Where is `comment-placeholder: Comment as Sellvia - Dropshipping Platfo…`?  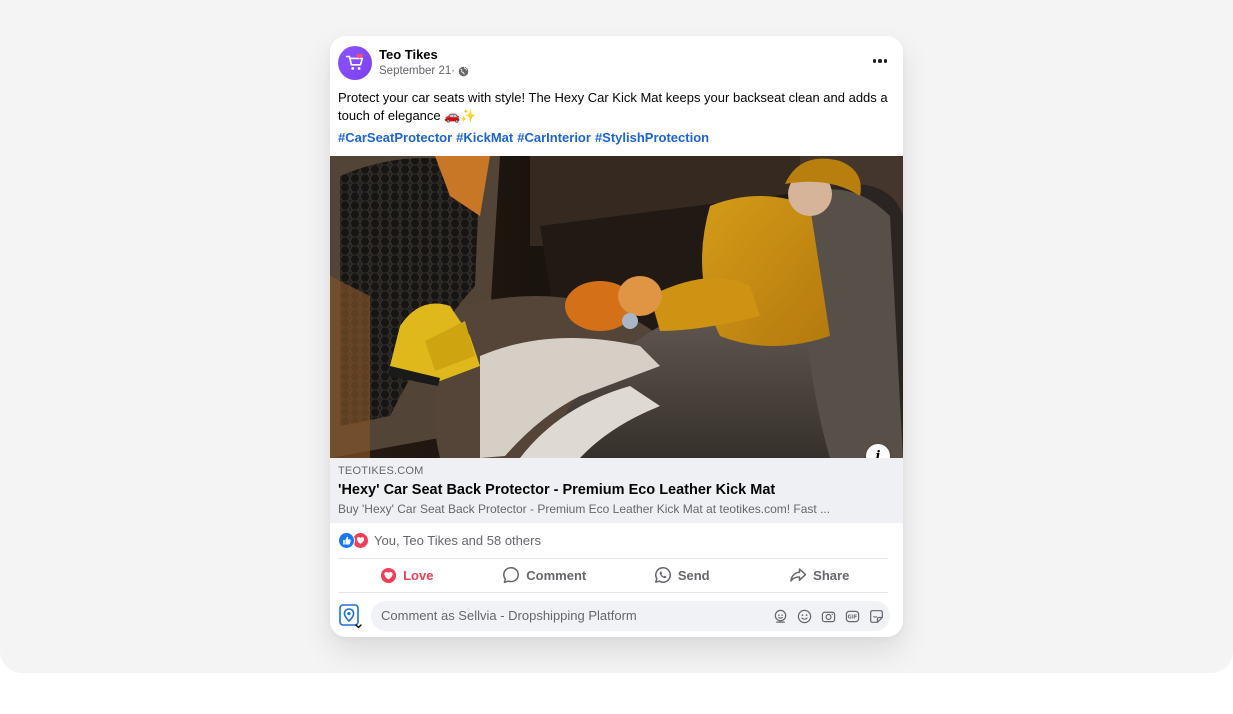 comment-placeholder: Comment as Sellvia - Dropshipping Platfo… is located at coordinates (509, 615).